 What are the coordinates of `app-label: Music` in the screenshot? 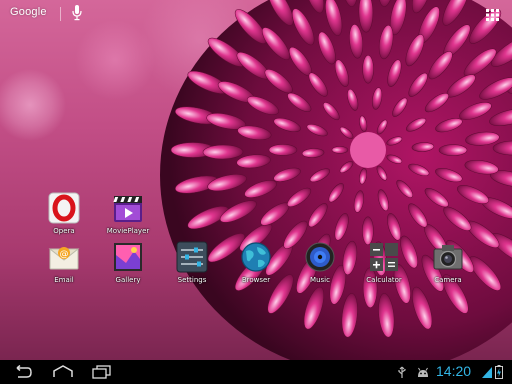 It's located at (320, 280).